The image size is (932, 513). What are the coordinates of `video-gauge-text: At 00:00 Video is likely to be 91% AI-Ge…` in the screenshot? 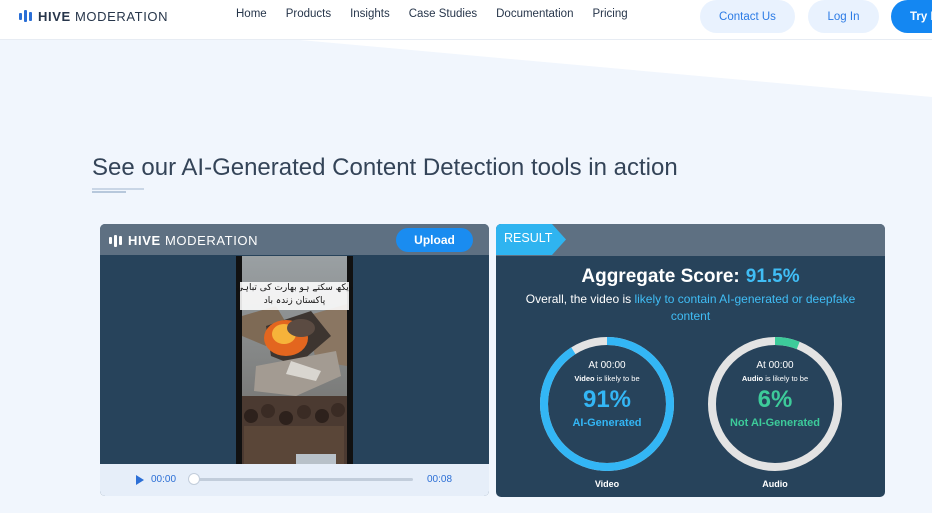 It's located at (607, 404).